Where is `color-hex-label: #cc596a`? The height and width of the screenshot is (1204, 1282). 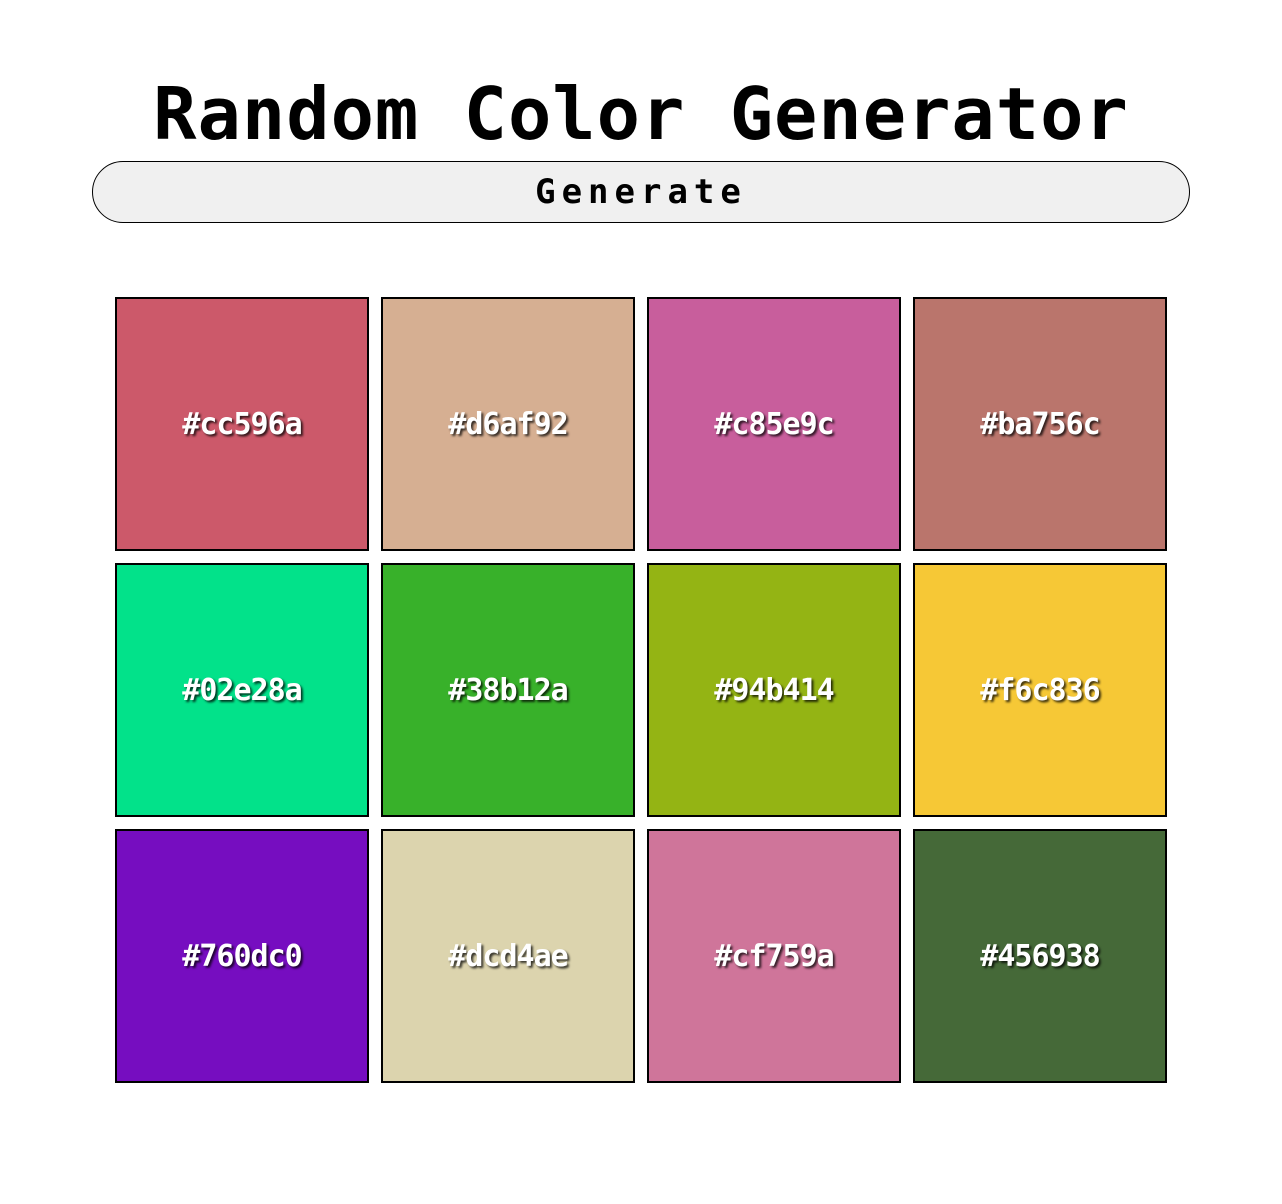 color-hex-label: #cc596a is located at coordinates (242, 424).